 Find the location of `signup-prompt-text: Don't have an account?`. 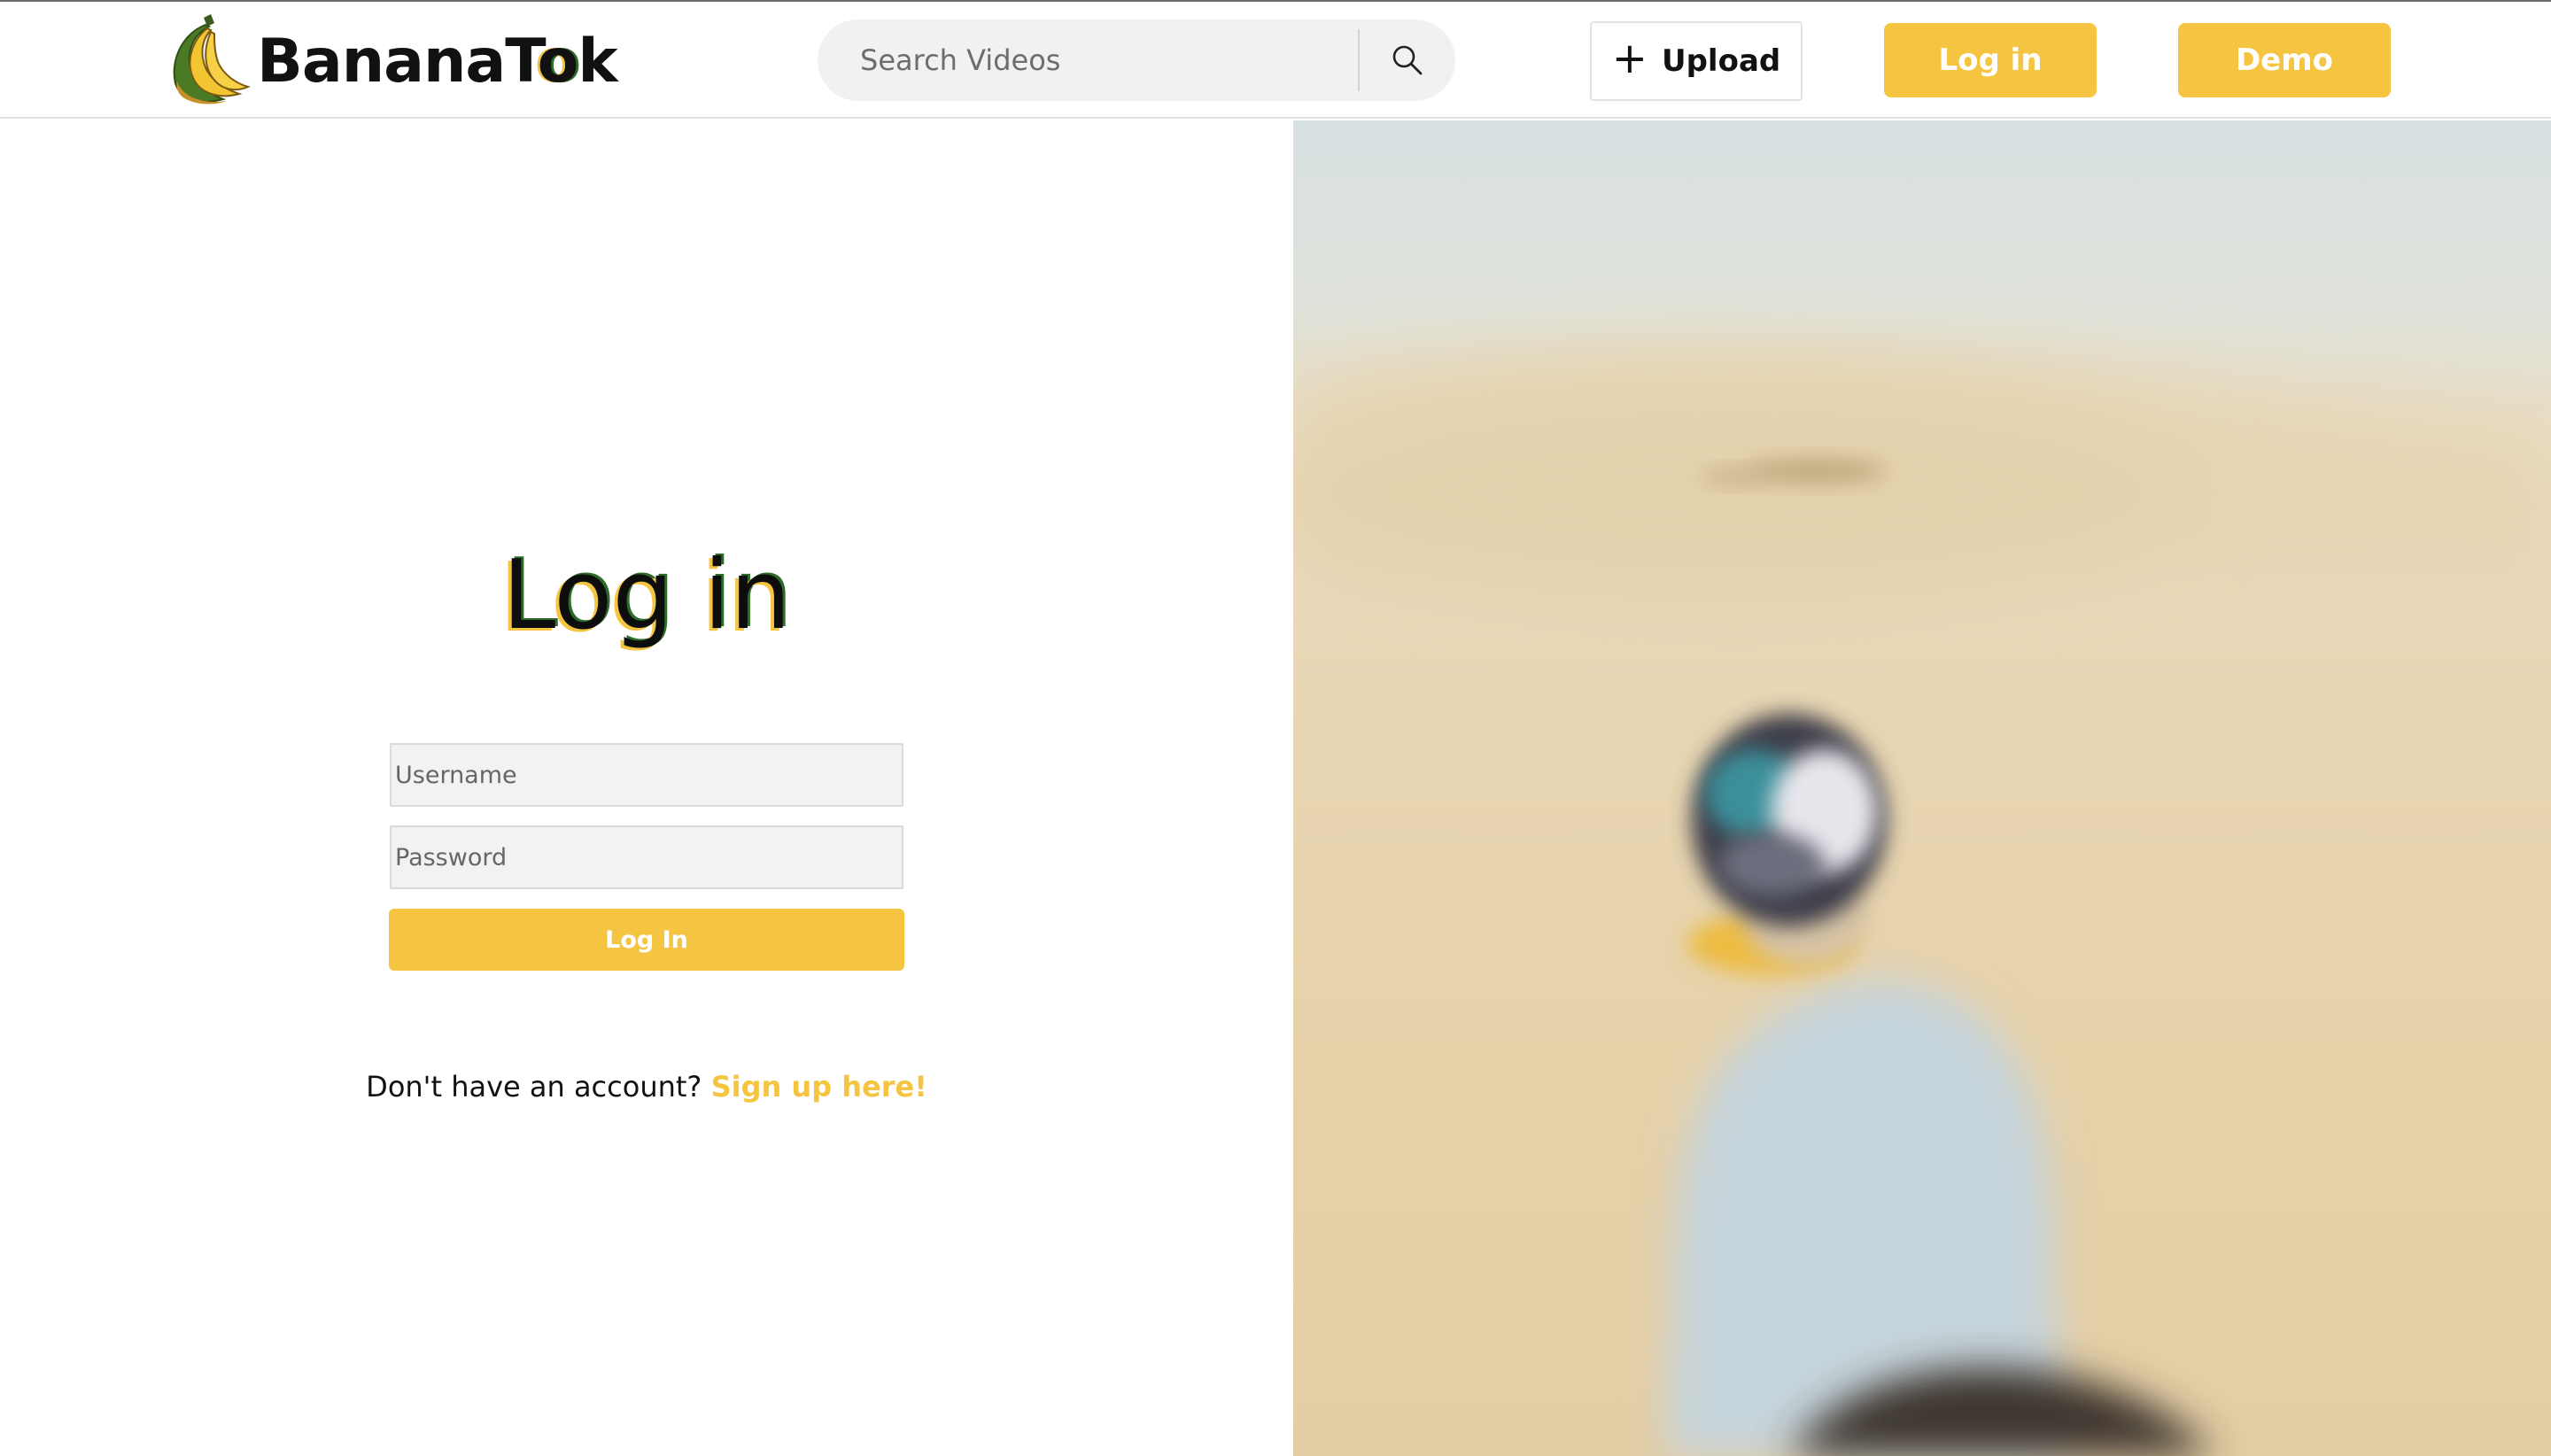

signup-prompt-text: Don't have an account? is located at coordinates (534, 1087).